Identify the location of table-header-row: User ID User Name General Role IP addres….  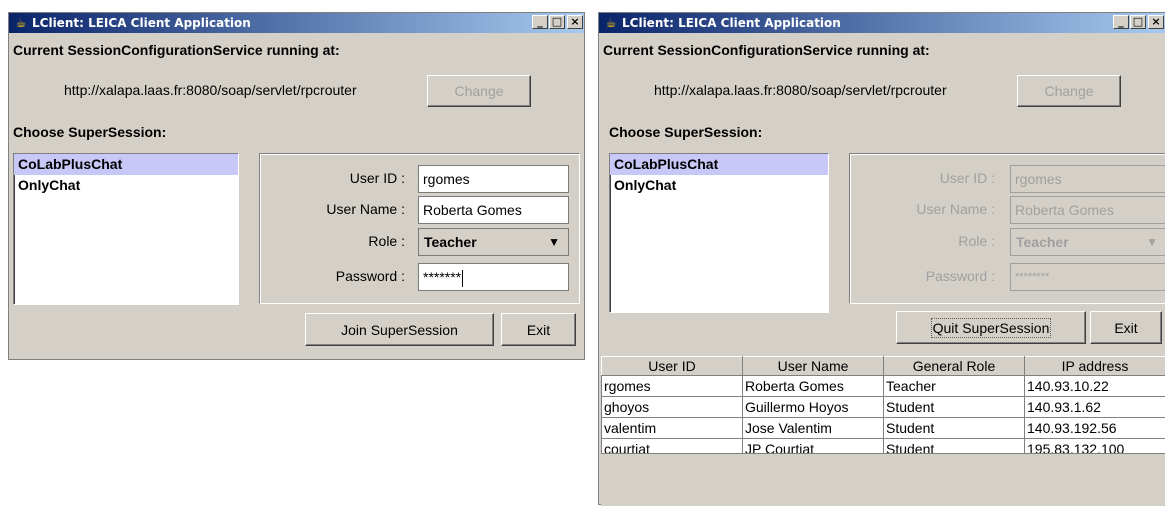
(883, 366).